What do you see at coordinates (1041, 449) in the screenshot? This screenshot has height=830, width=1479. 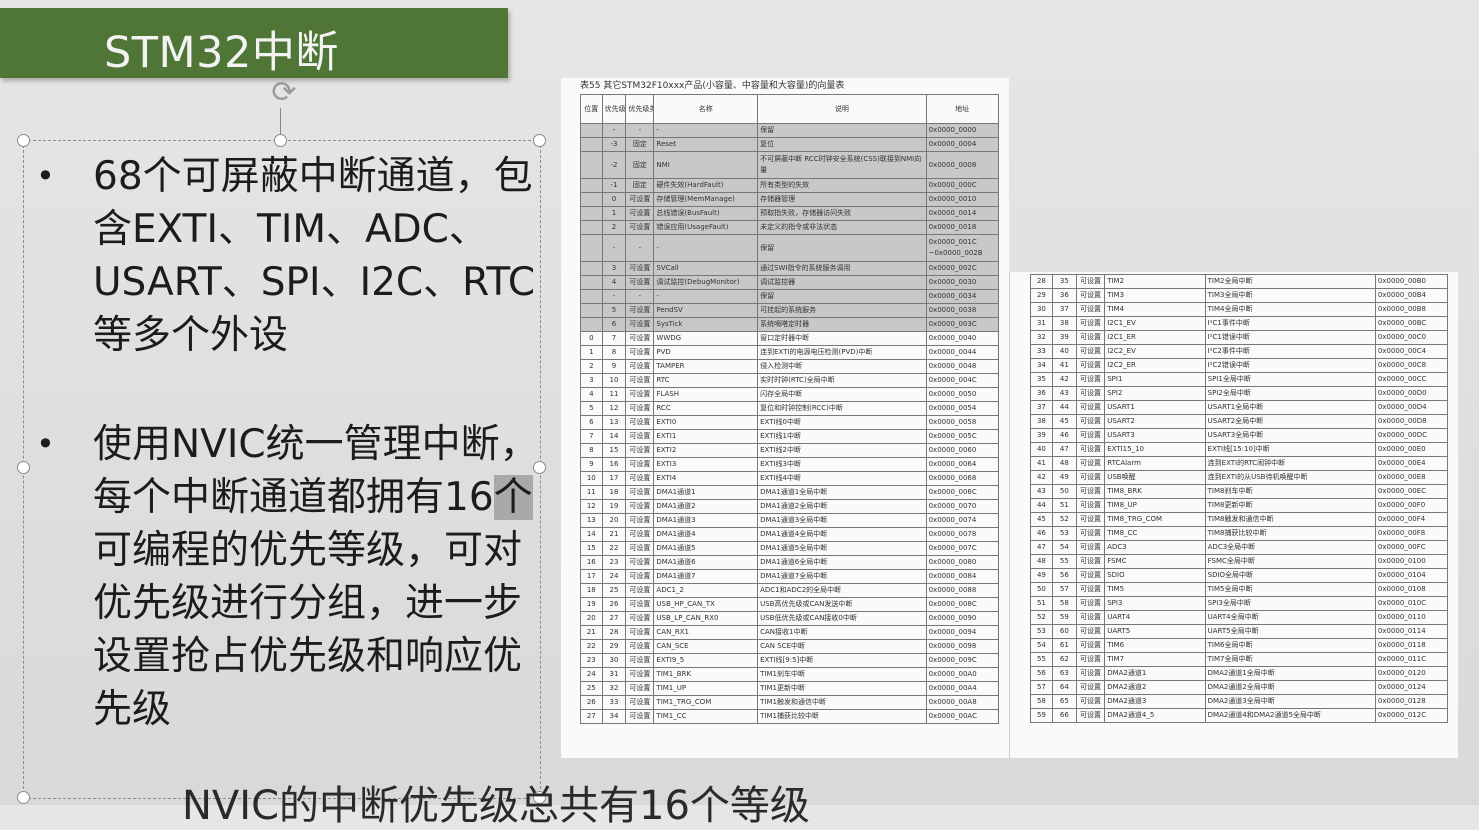 I see `table-cell: 40` at bounding box center [1041, 449].